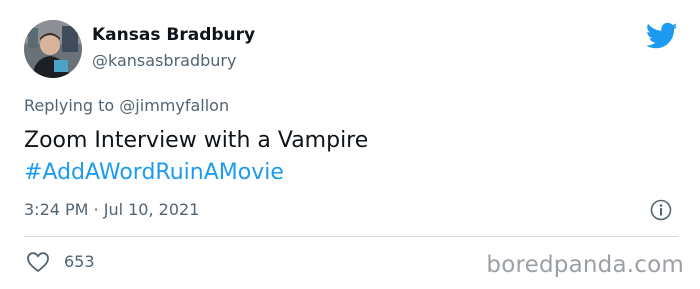  What do you see at coordinates (585, 265) in the screenshot?
I see `watermark: boredpanda.com` at bounding box center [585, 265].